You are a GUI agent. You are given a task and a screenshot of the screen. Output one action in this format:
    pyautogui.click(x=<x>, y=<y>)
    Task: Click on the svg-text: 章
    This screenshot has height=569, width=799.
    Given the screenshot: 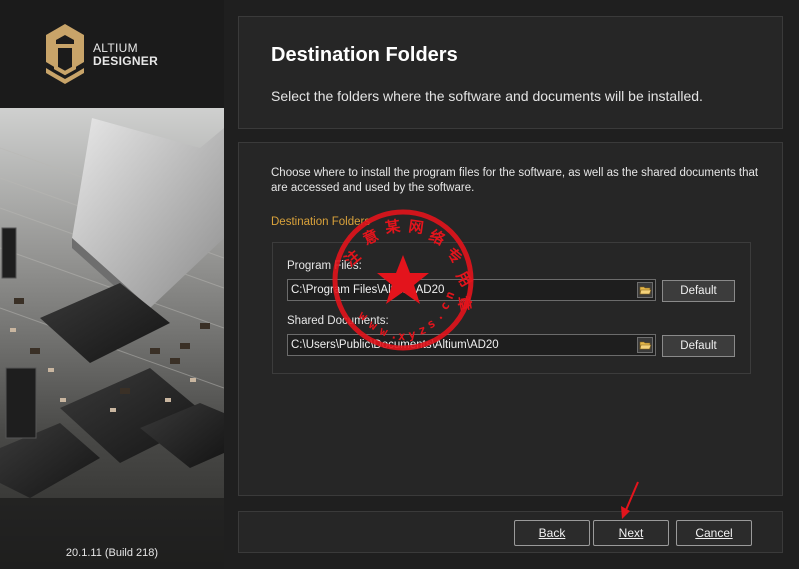 What is the action you would take?
    pyautogui.click(x=464, y=304)
    